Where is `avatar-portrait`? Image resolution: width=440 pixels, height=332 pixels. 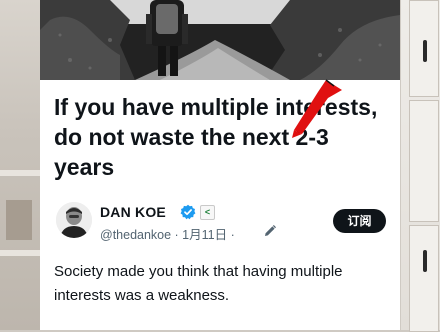
avatar-portrait is located at coordinates (74, 220).